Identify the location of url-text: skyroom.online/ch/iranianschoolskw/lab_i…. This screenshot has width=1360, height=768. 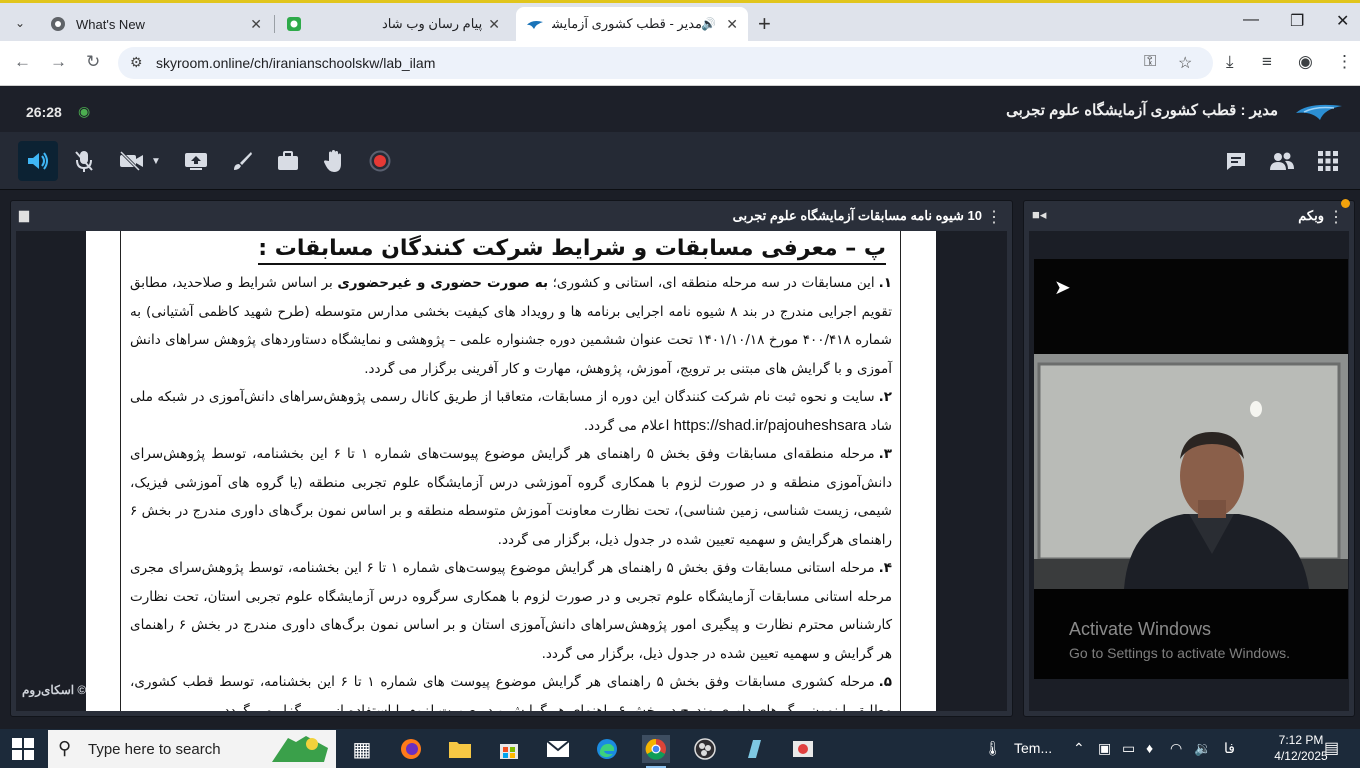
(295, 63).